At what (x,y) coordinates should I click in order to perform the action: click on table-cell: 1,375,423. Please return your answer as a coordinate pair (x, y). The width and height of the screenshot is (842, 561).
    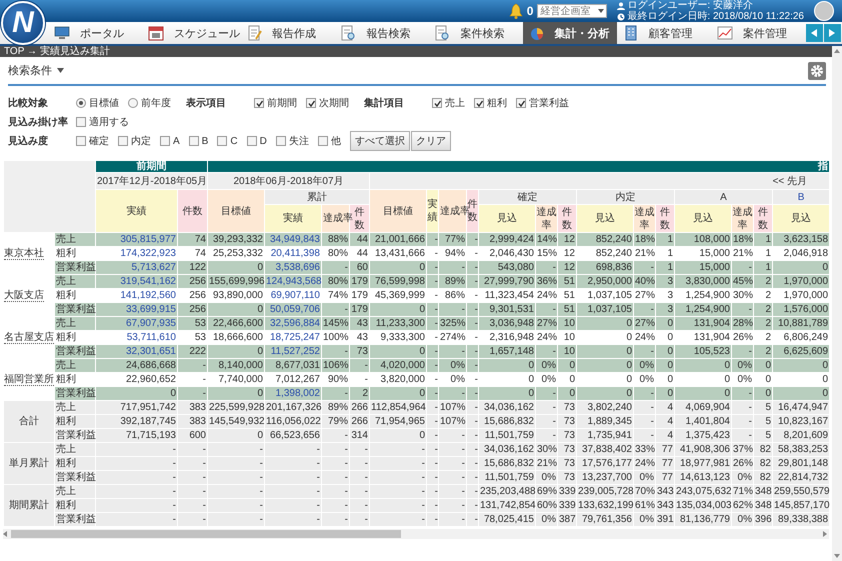
    Looking at the image, I should click on (703, 435).